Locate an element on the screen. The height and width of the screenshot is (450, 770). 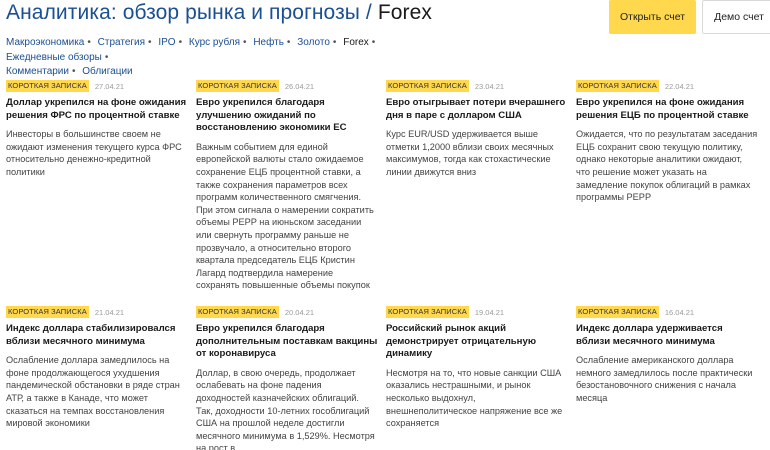
nav-item-ruble: Курс рубля is located at coordinates (214, 42).